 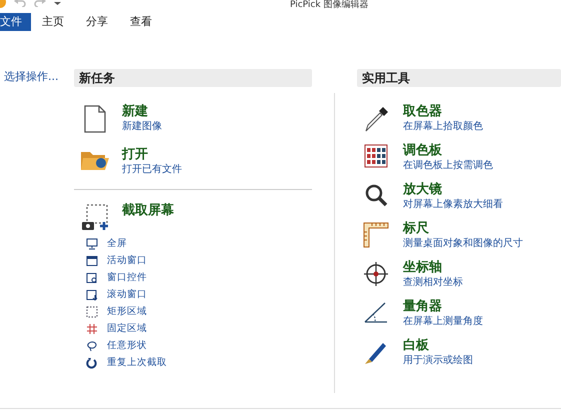 What do you see at coordinates (152, 170) in the screenshot?
I see `item-description: 打开已有文件` at bounding box center [152, 170].